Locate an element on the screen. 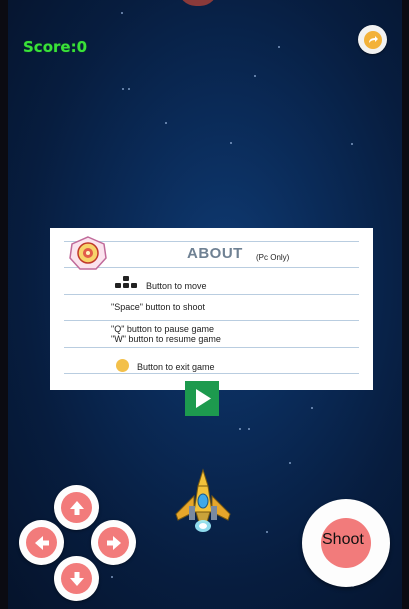 This screenshot has height=609, width=409. emblem-logo is located at coordinates (88, 253).